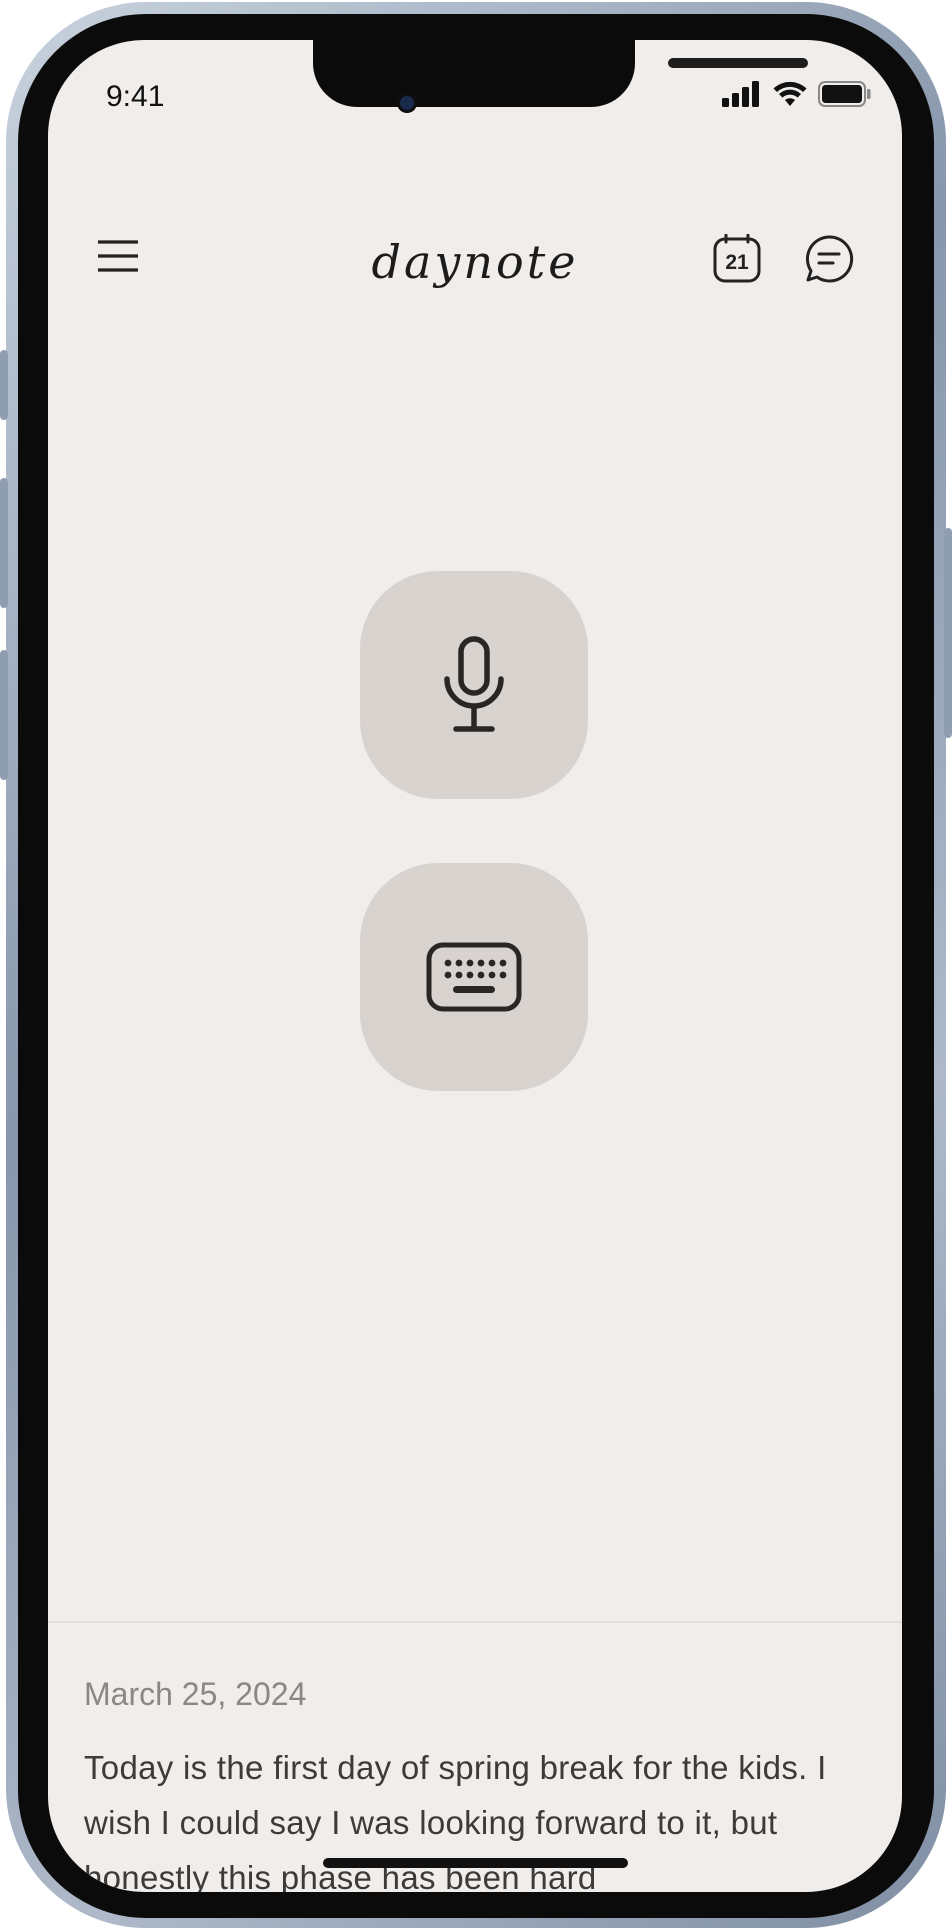  I want to click on calendar-button: 21, so click(737, 258).